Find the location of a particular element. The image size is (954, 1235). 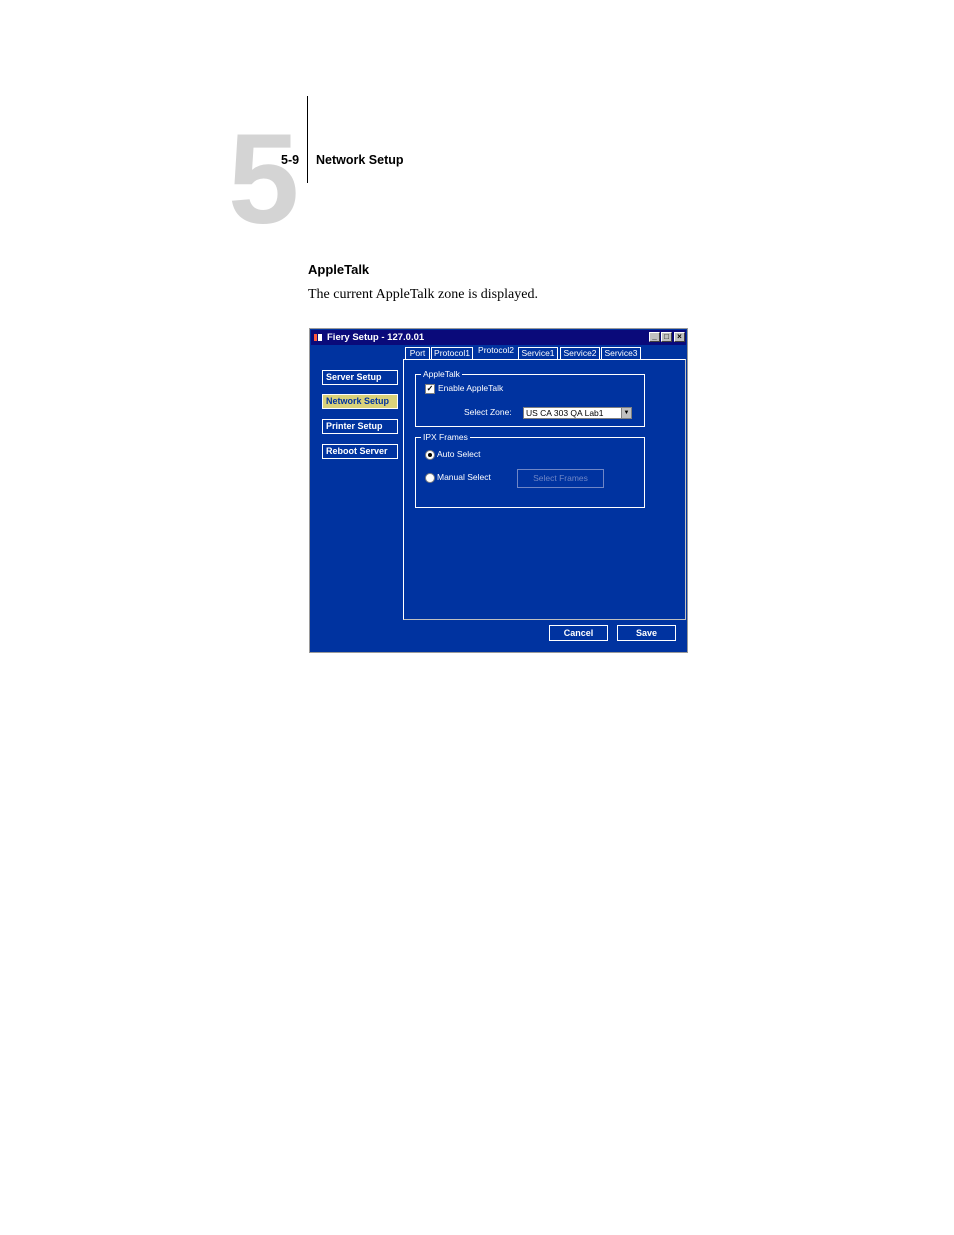

app-icon is located at coordinates (318, 337).